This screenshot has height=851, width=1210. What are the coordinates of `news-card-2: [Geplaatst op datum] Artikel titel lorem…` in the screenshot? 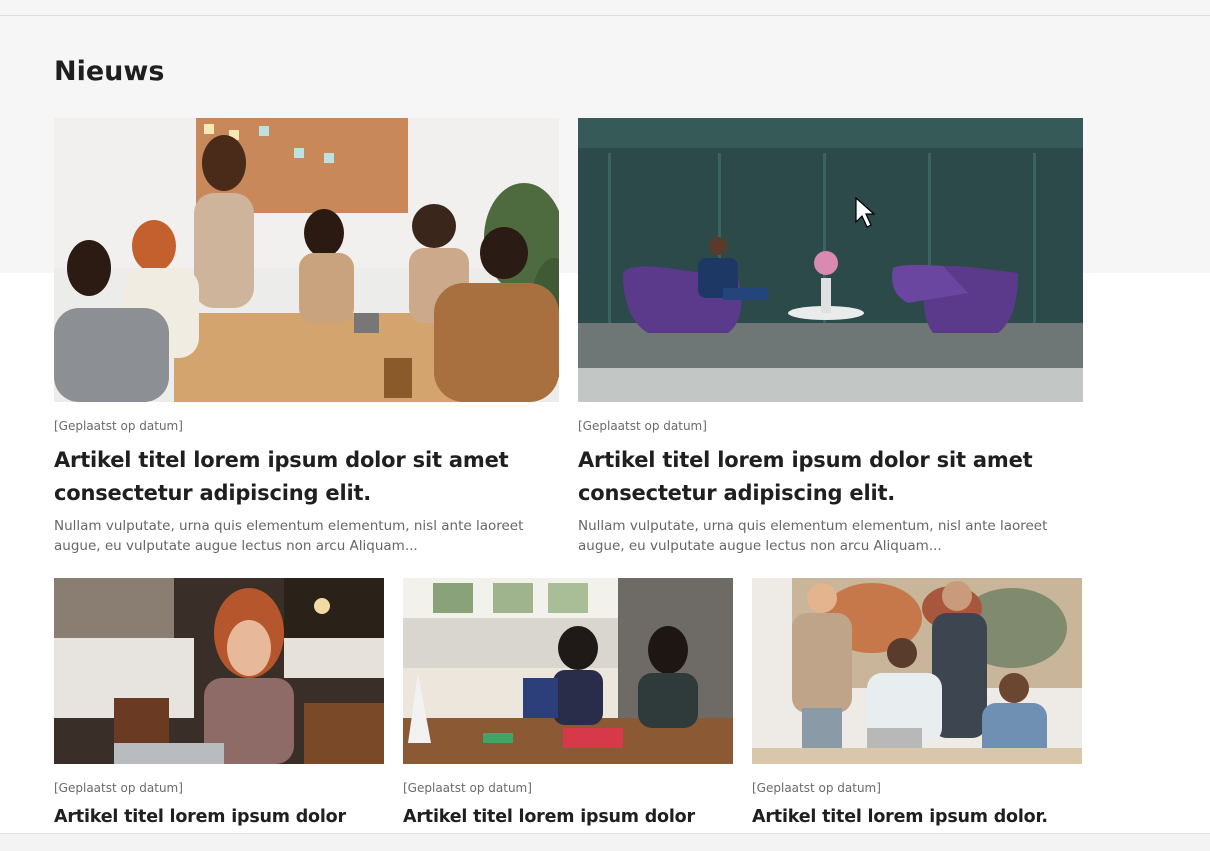 It's located at (568, 703).